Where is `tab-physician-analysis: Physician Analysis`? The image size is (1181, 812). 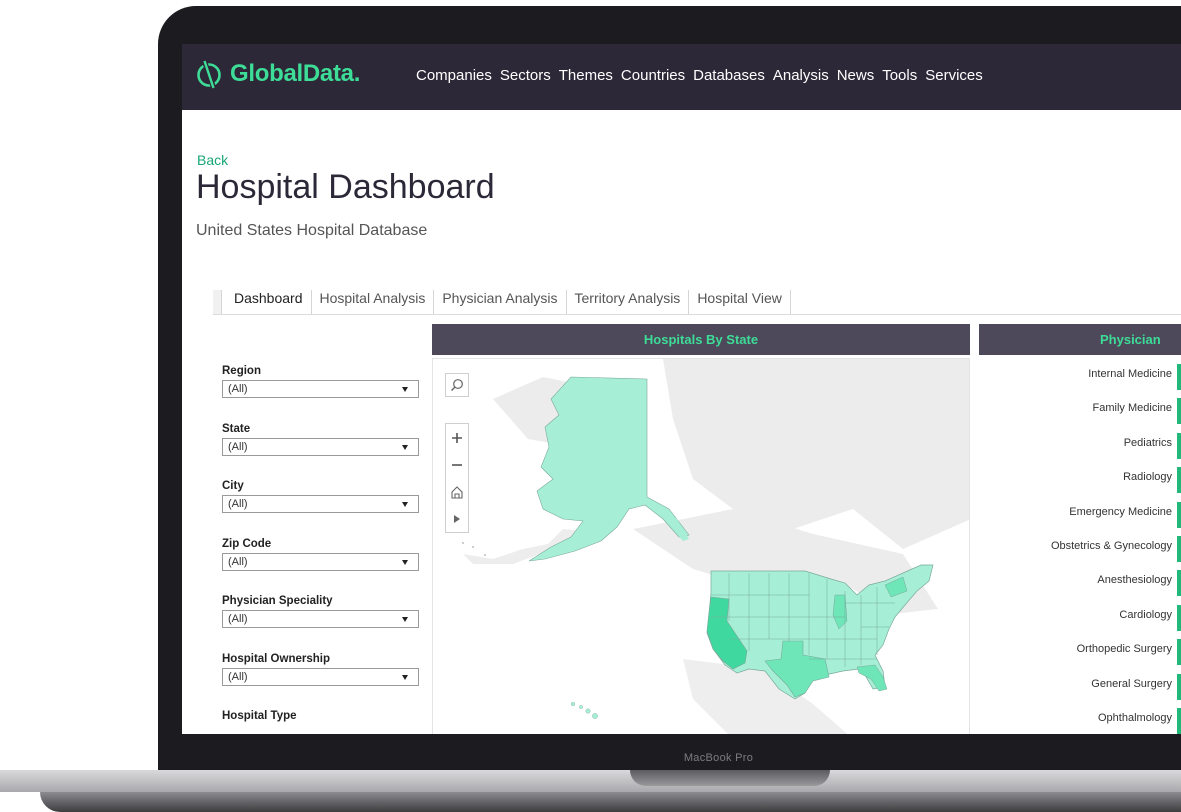 tab-physician-analysis: Physician Analysis is located at coordinates (500, 302).